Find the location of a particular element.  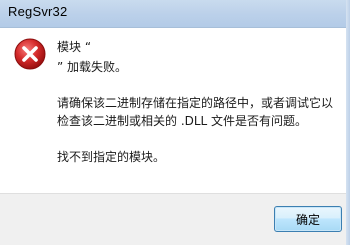

window-frame-edge is located at coordinates (348, 122).